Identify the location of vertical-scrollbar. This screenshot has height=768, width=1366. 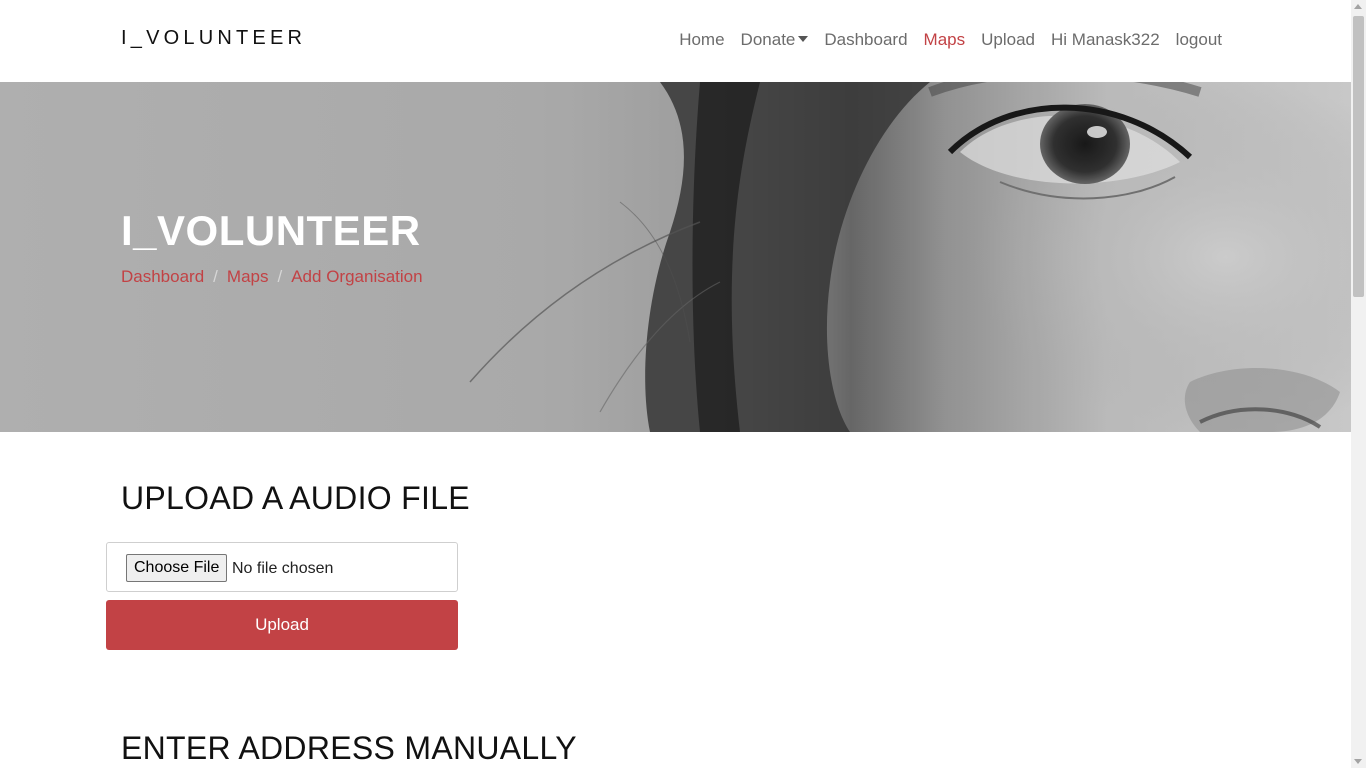
(1358, 384).